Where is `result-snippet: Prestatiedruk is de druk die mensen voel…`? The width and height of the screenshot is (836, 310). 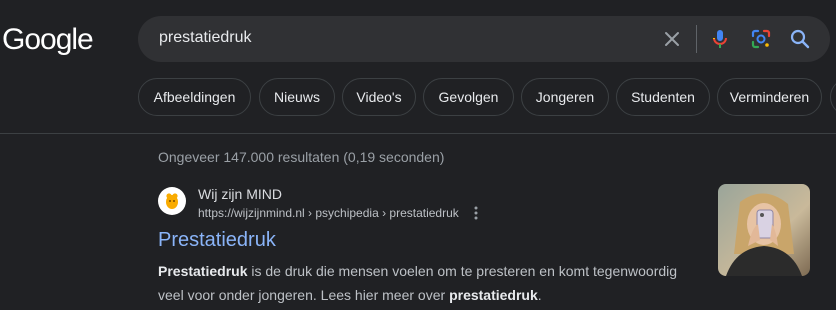 result-snippet: Prestatiedruk is de druk die mensen voel… is located at coordinates (428, 283).